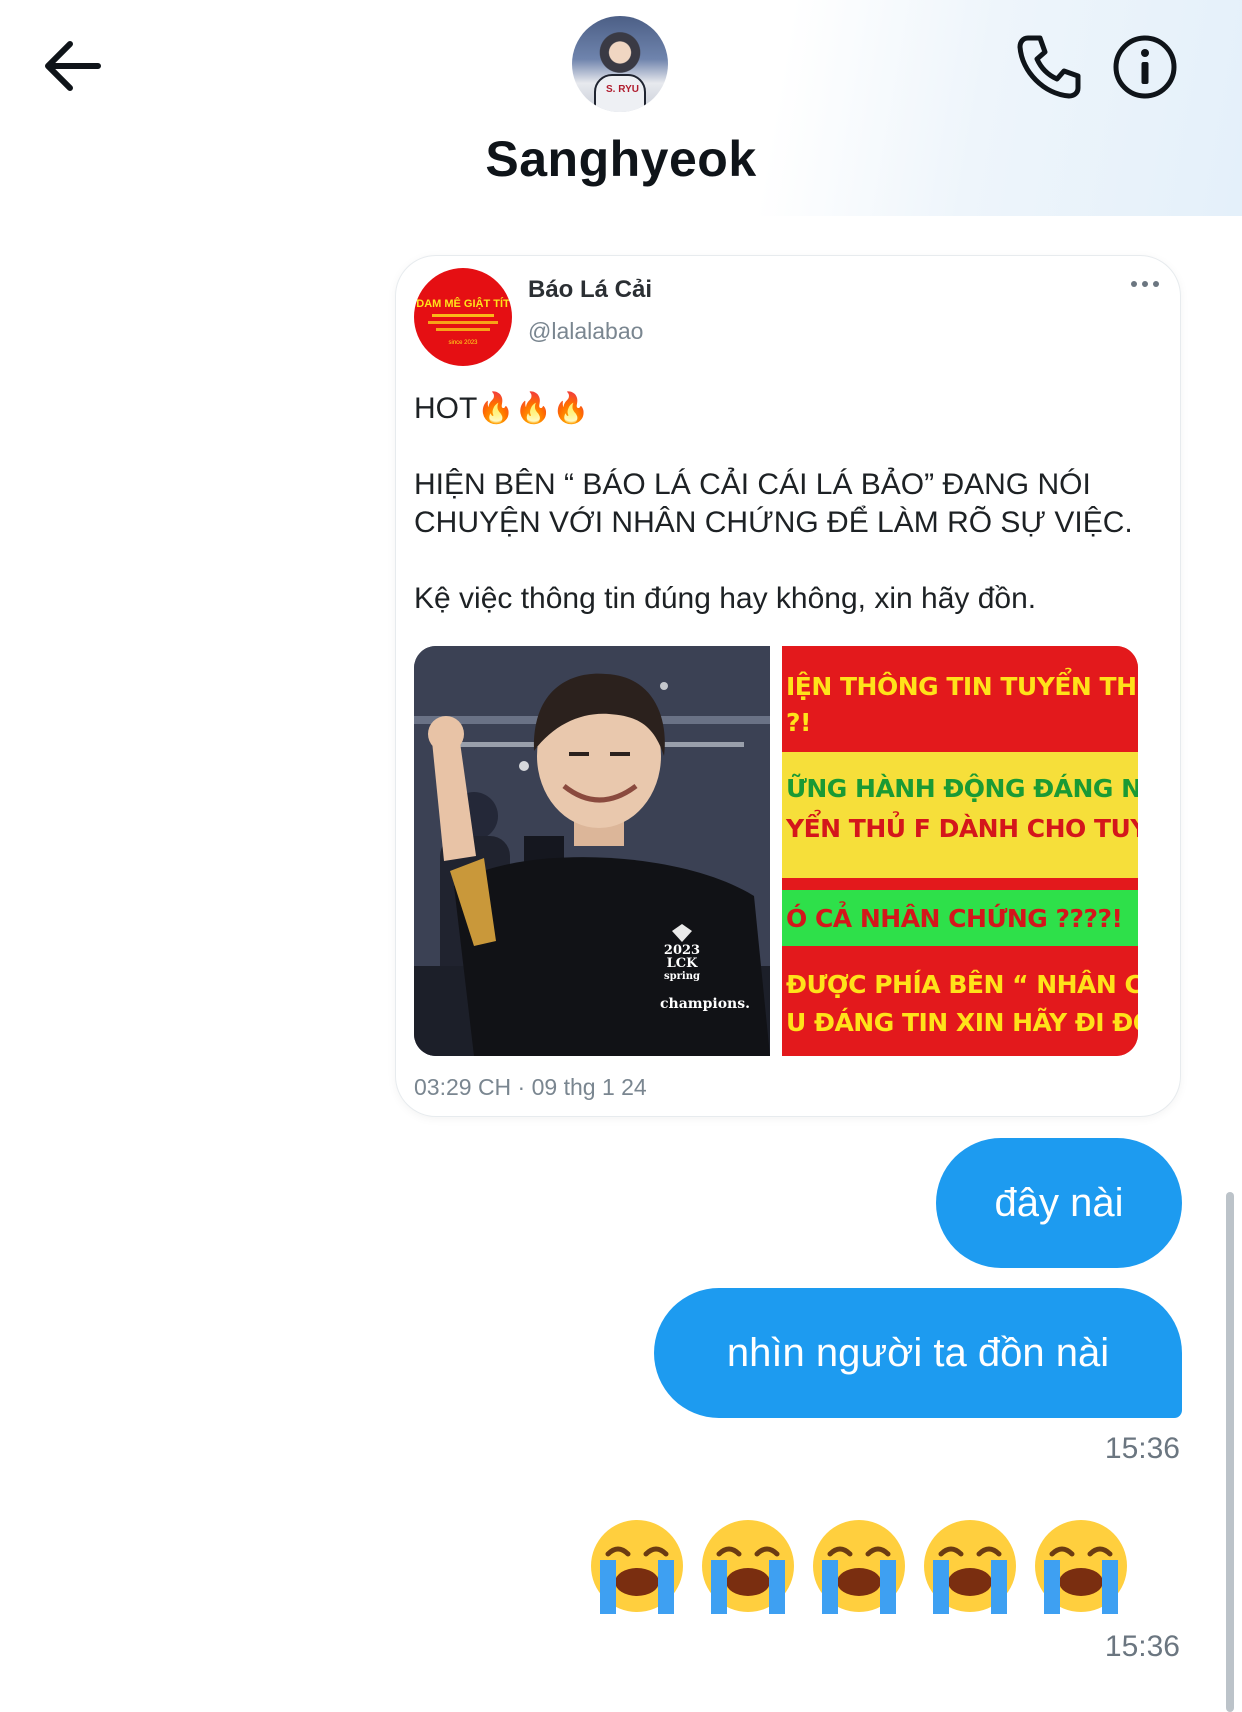 This screenshot has width=1242, height=1712. I want to click on tweet-avatar-subtext: since 2023, so click(463, 343).